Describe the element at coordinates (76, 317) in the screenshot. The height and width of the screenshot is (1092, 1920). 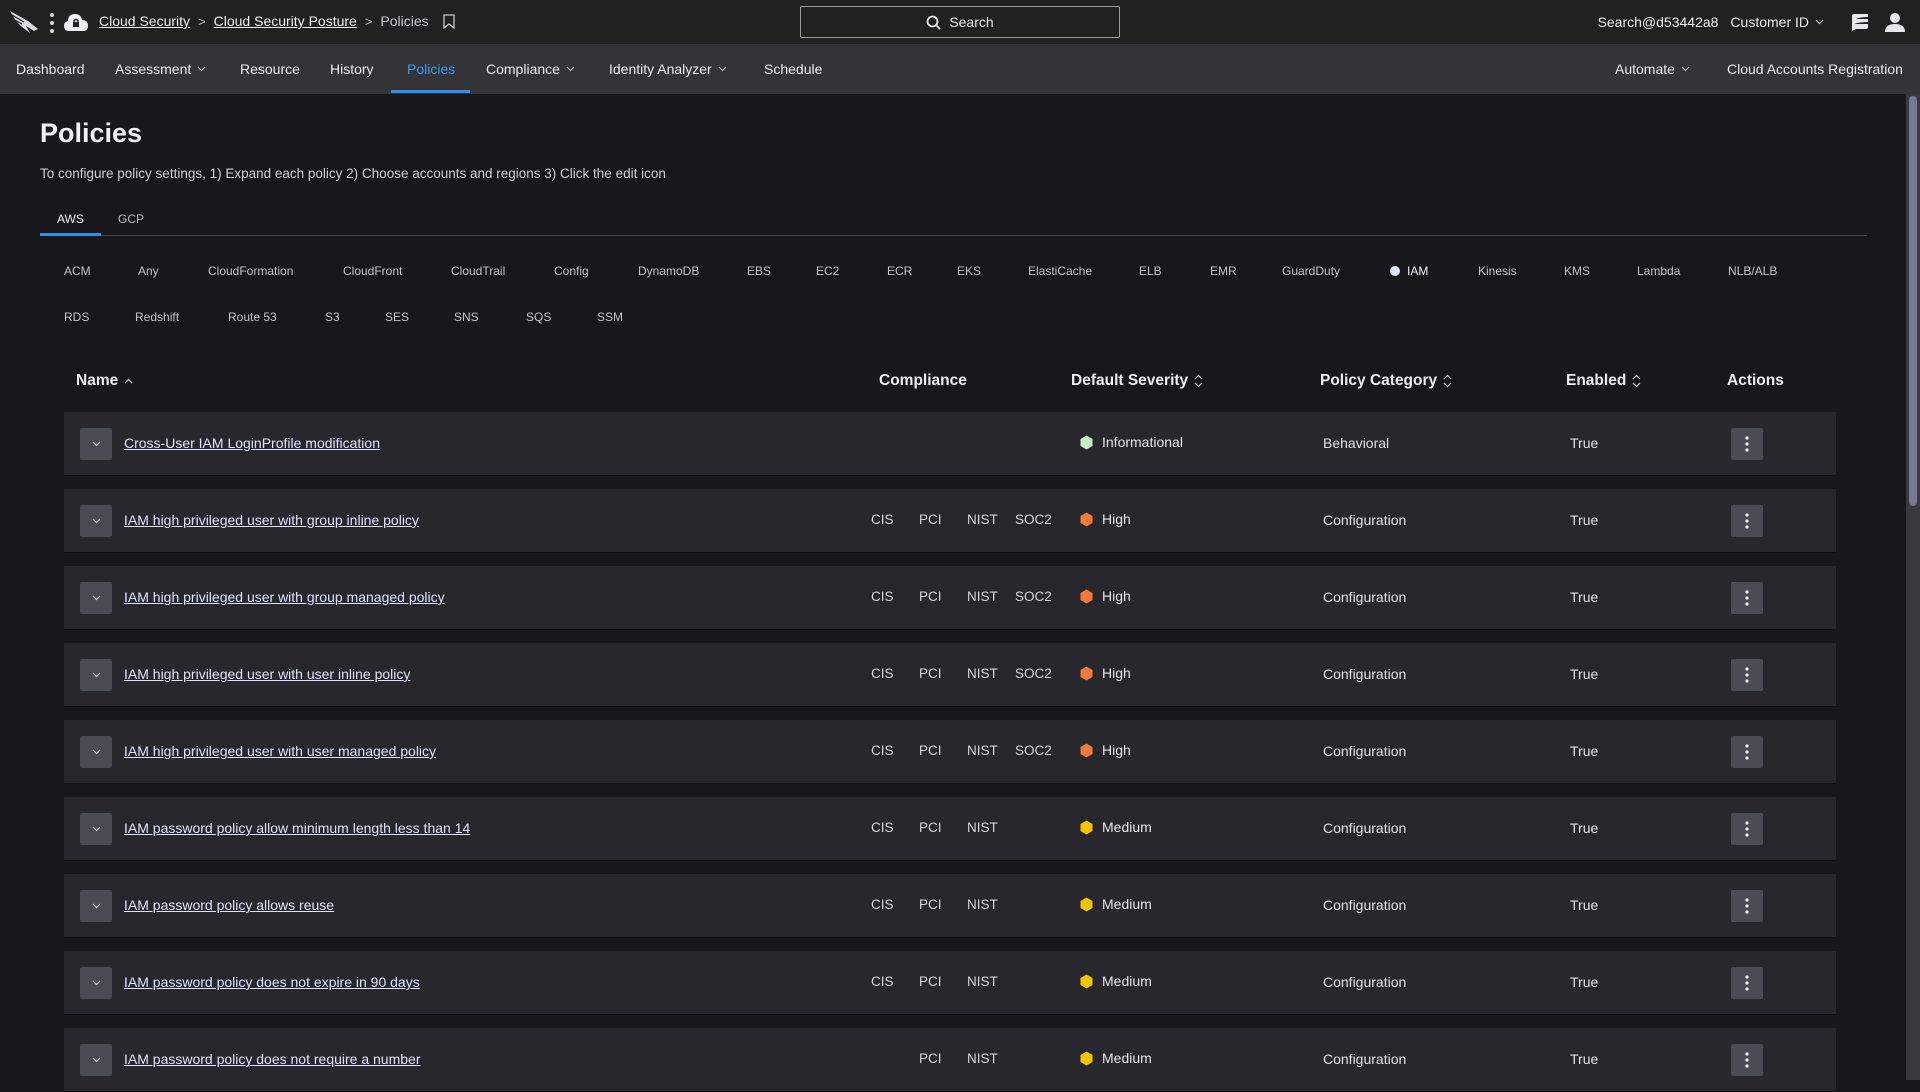
I see `service-filter-rds: RDS` at that location.